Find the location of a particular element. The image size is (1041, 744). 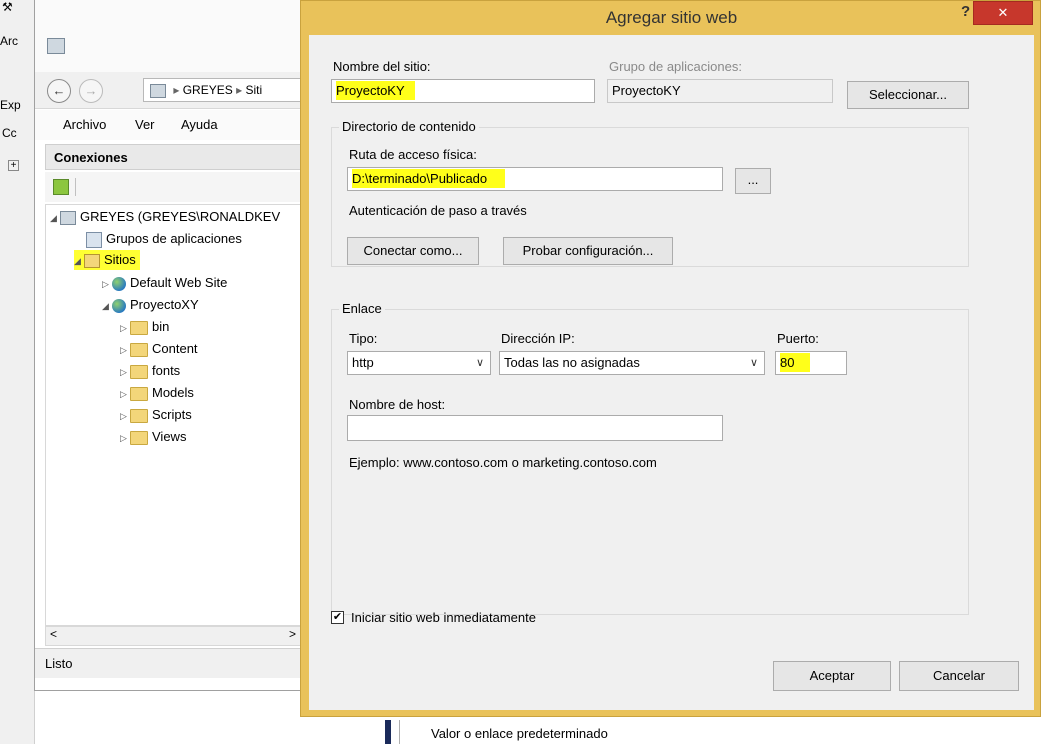

breadcrumb-item-sites: Siti is located at coordinates (253, 90).